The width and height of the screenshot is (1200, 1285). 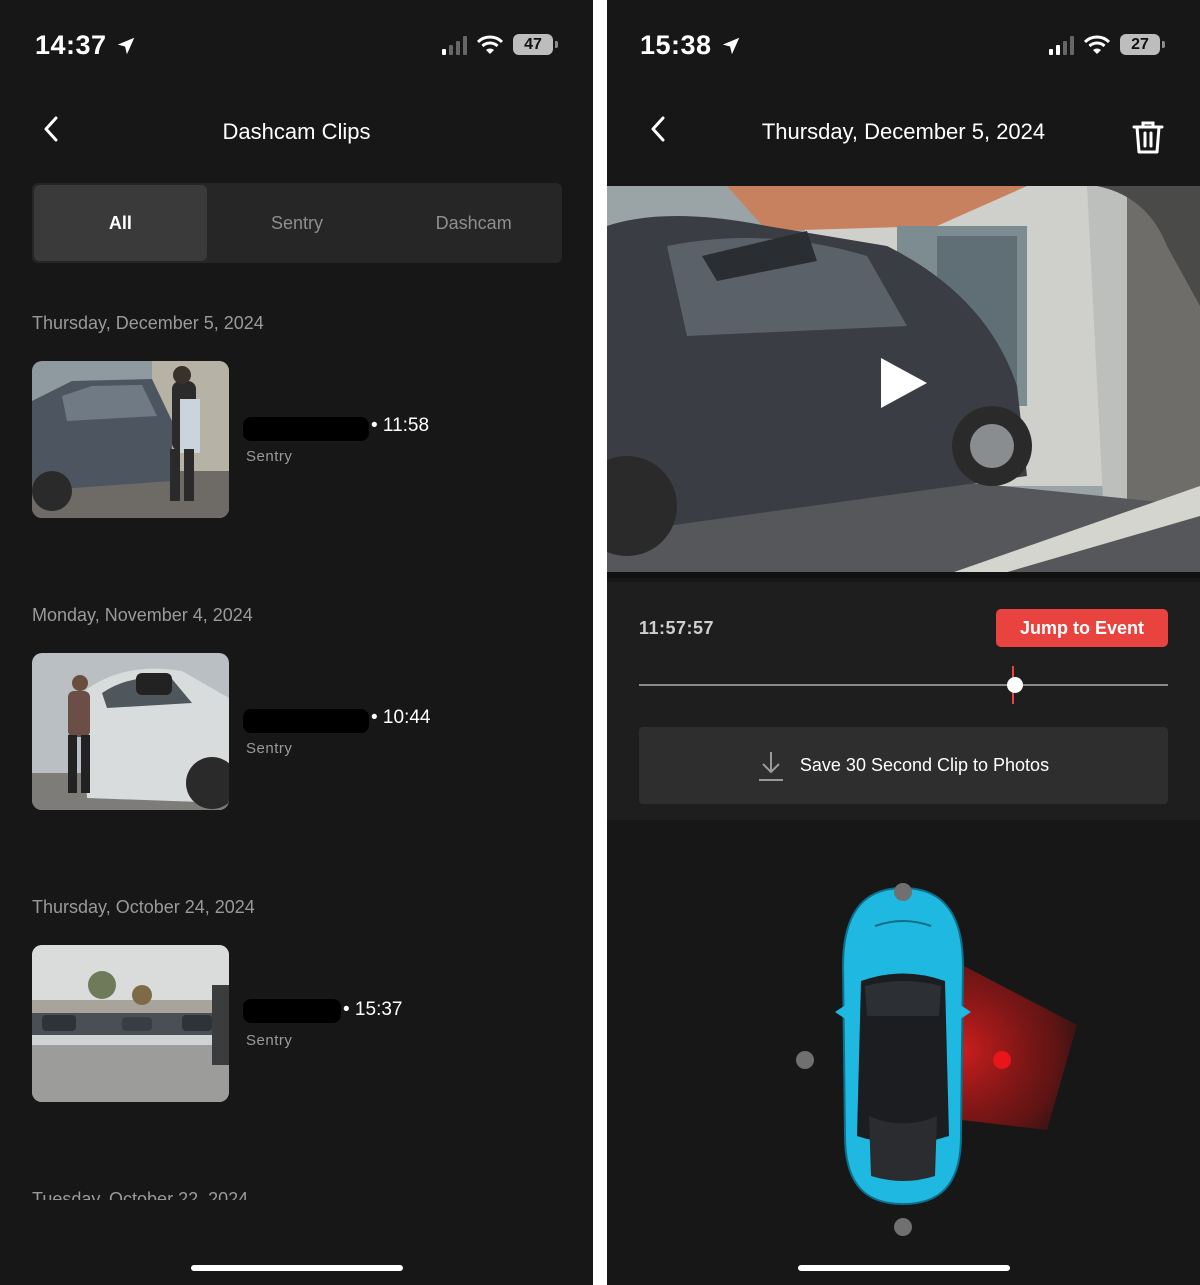 I want to click on trash-icon, so click(x=1148, y=137).